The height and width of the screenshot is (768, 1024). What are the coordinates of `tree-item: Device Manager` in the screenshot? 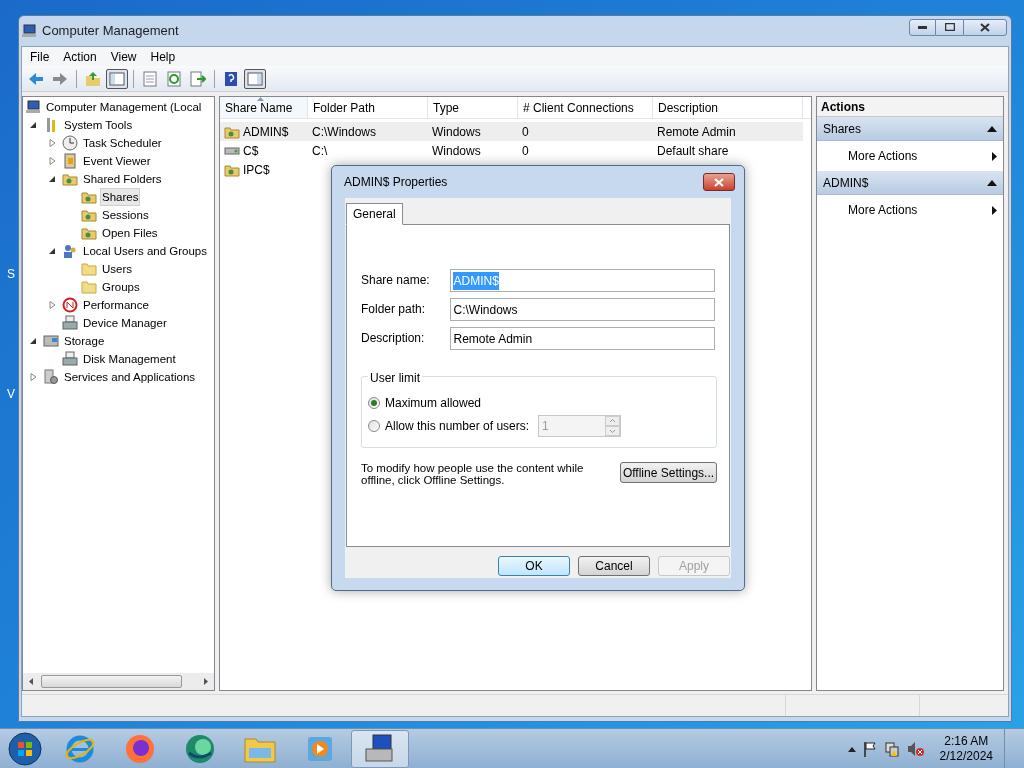 It's located at (125, 323).